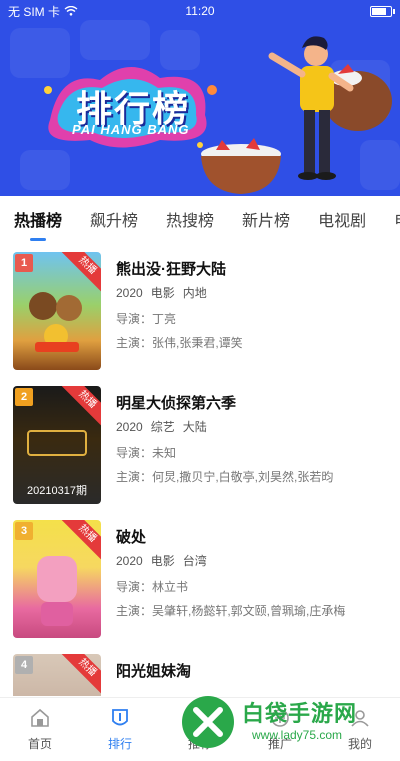 This screenshot has height=761, width=400. I want to click on watermark-url: www.lady75.com, so click(297, 735).